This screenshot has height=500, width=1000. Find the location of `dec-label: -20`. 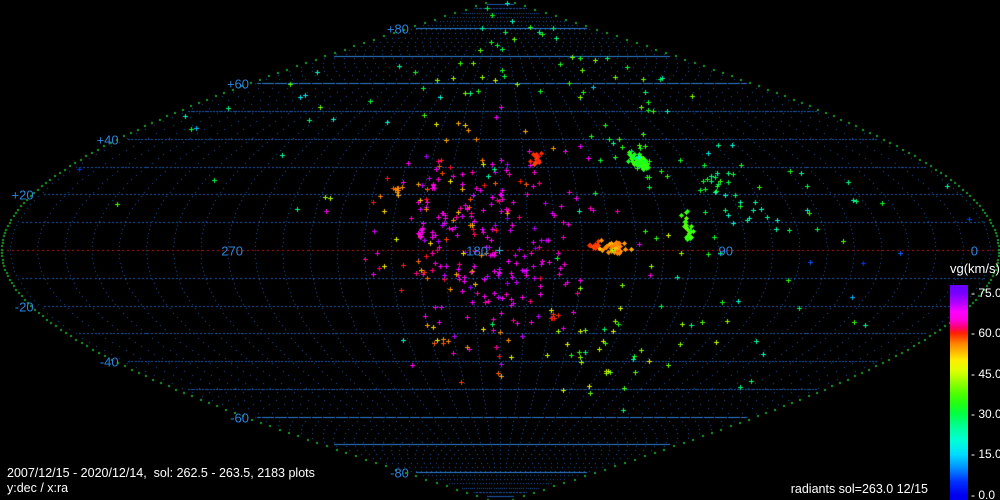

dec-label: -20 is located at coordinates (24, 307).